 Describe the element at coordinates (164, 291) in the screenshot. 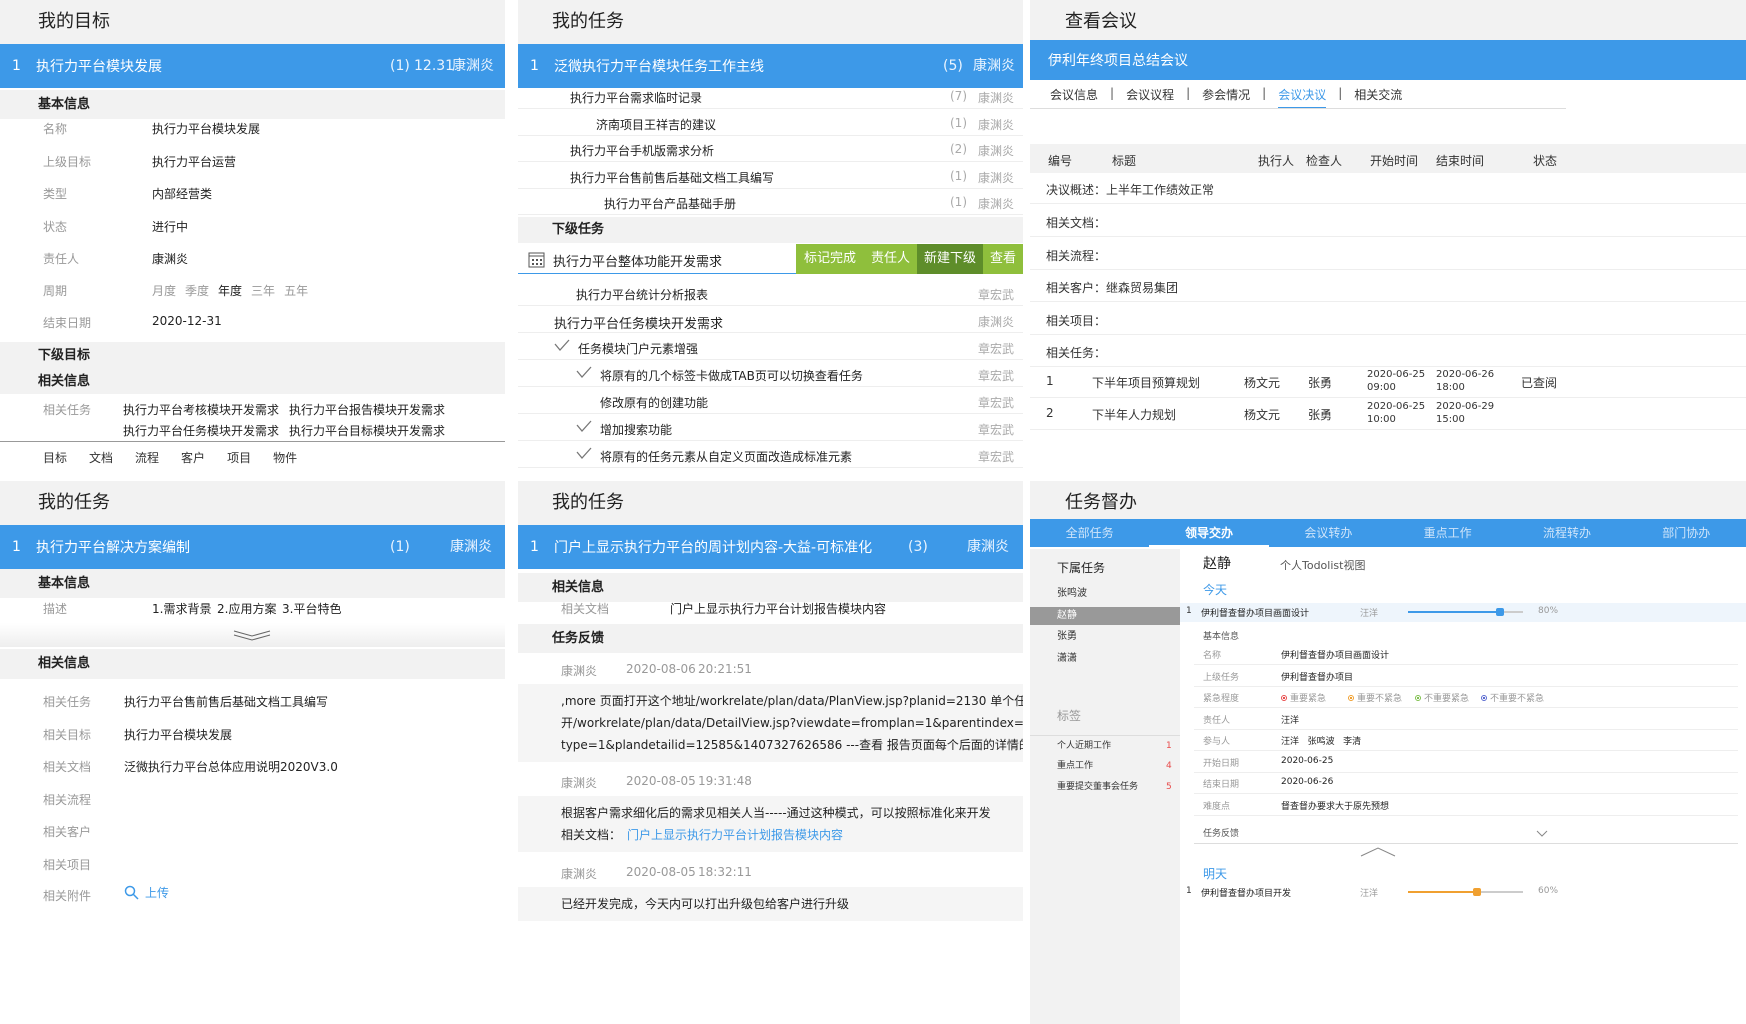

I see `period-option: 月度` at that location.